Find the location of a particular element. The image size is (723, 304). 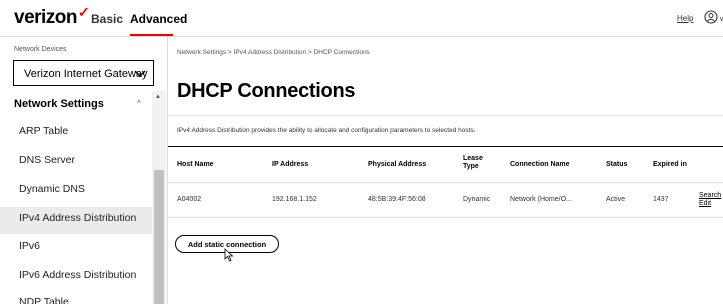

cell-lease-type: Dynamic is located at coordinates (477, 199).